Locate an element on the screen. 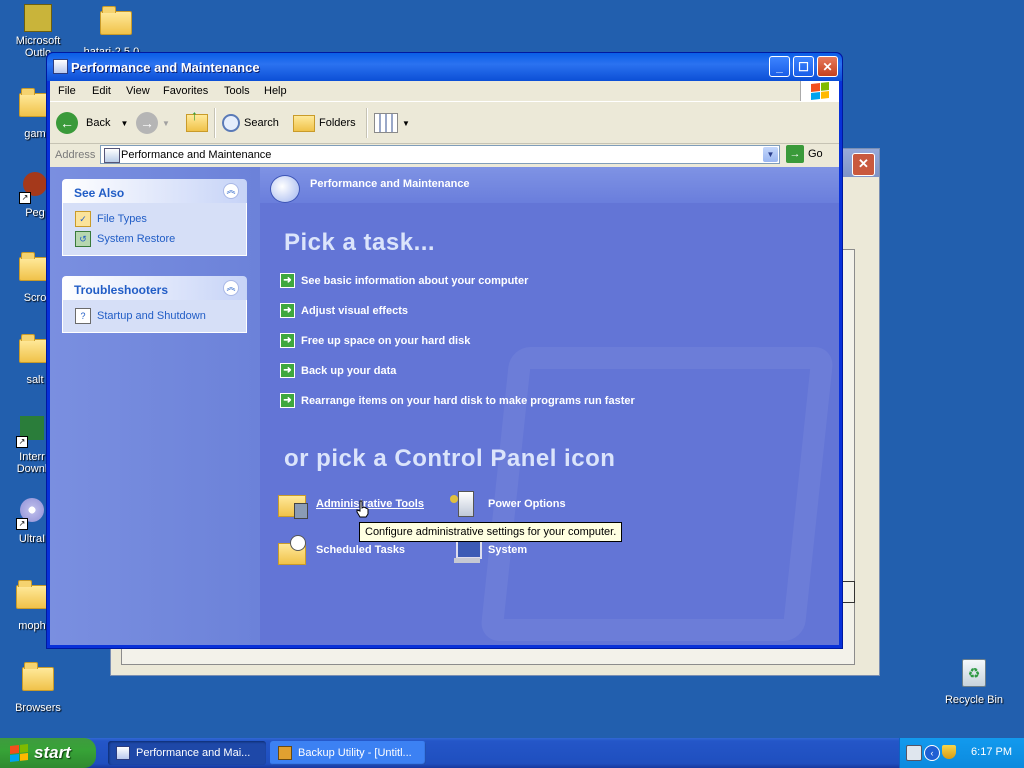 This screenshot has width=1024, height=768. views-icon is located at coordinates (386, 123).